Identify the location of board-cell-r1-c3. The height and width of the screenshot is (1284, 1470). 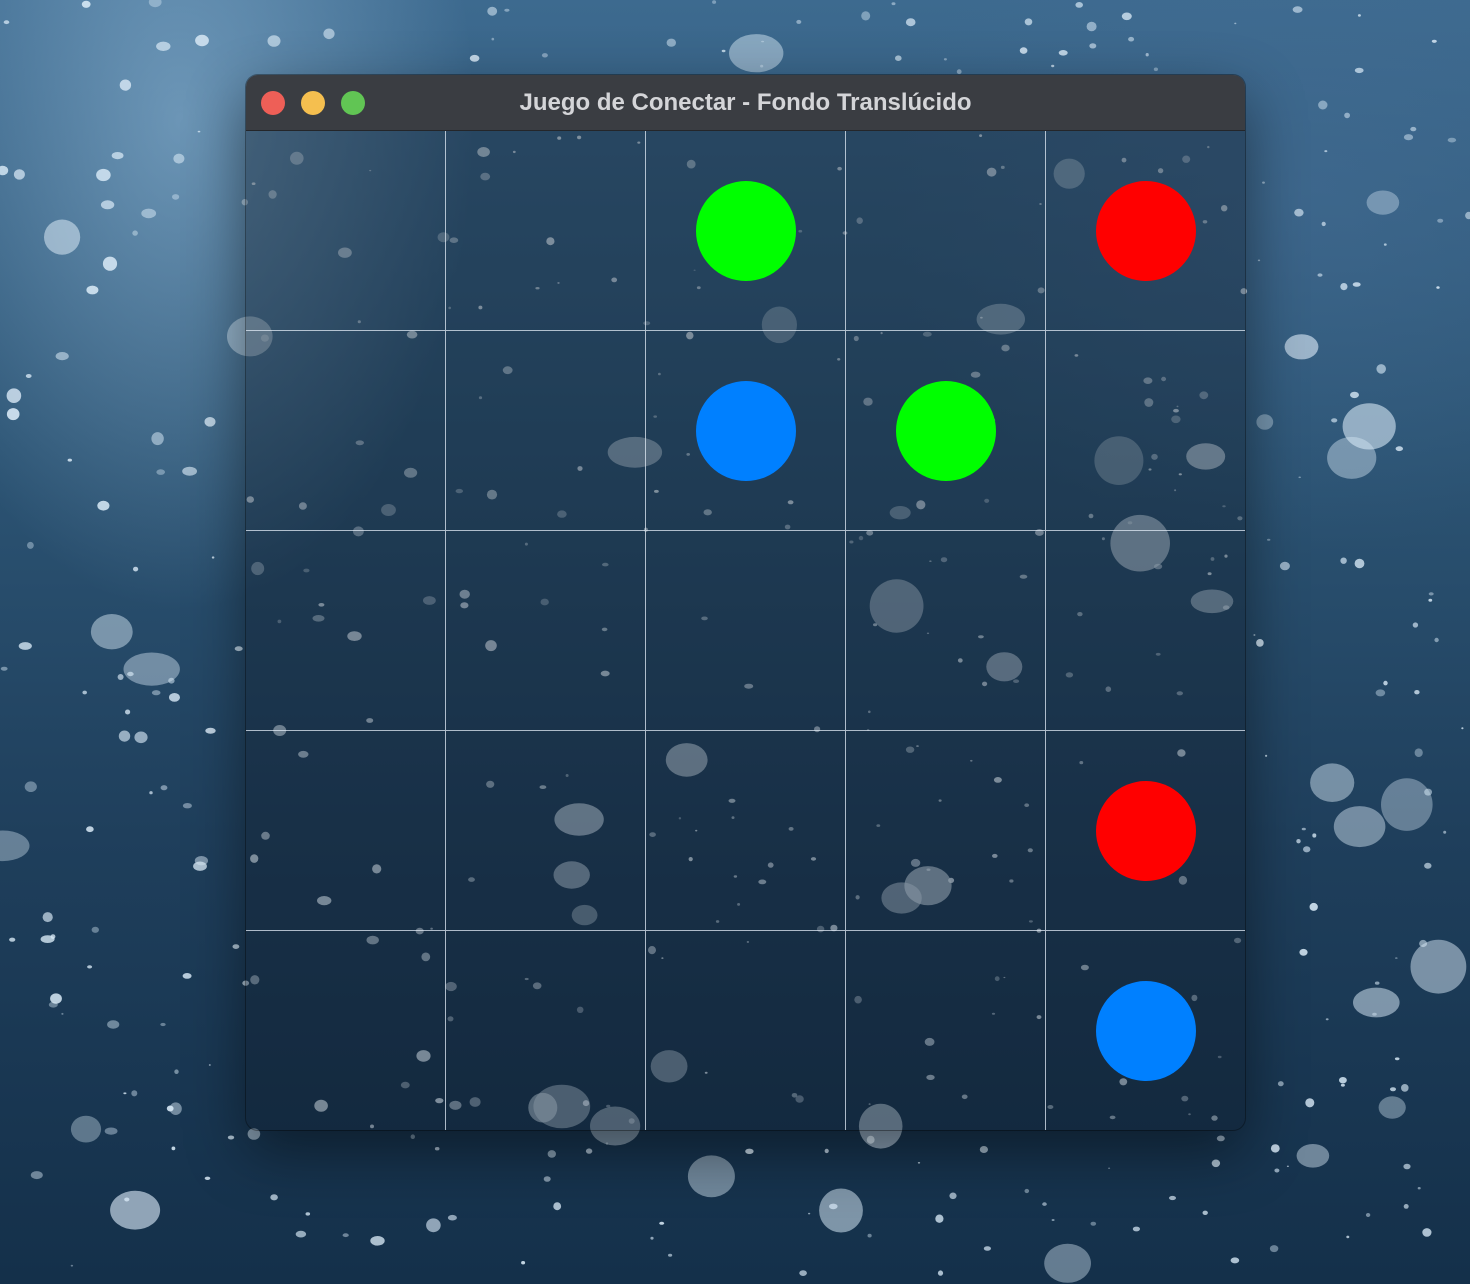
(946, 431).